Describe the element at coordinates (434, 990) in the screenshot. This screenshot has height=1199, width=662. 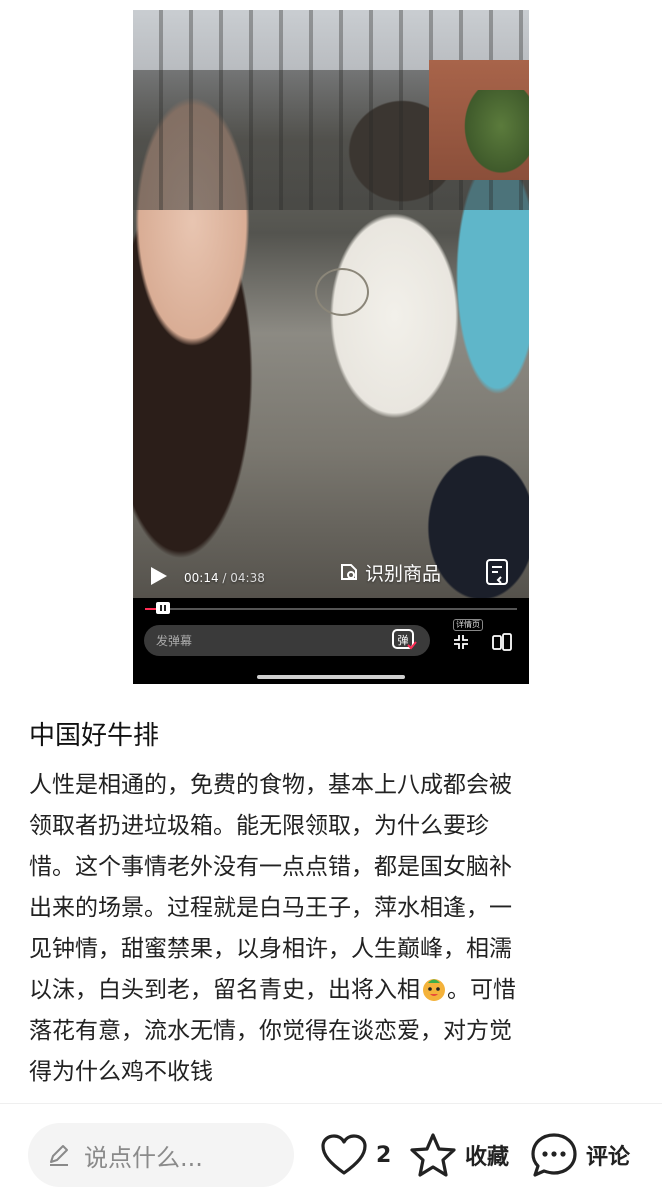
I see `emoji-icon` at that location.